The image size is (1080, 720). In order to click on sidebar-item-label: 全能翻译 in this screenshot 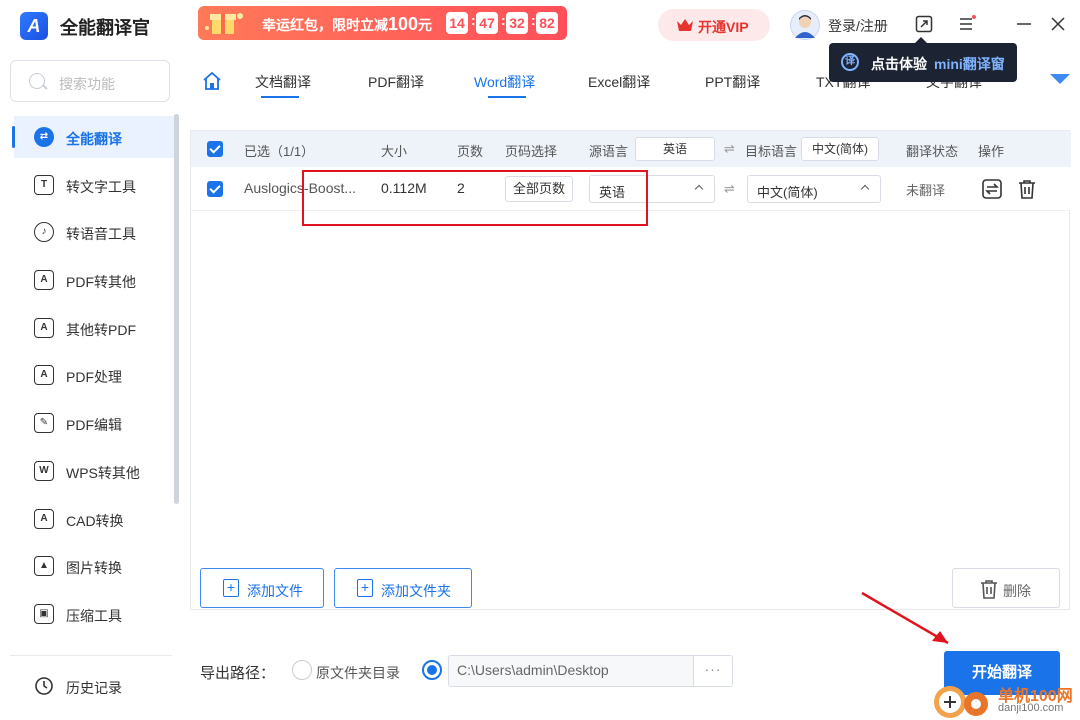, I will do `click(94, 139)`.